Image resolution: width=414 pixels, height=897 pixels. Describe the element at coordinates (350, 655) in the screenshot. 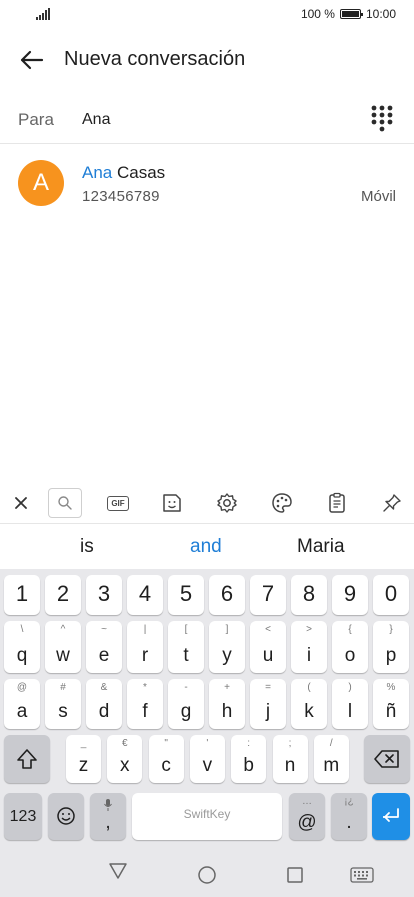

I see `key-label: o` at that location.